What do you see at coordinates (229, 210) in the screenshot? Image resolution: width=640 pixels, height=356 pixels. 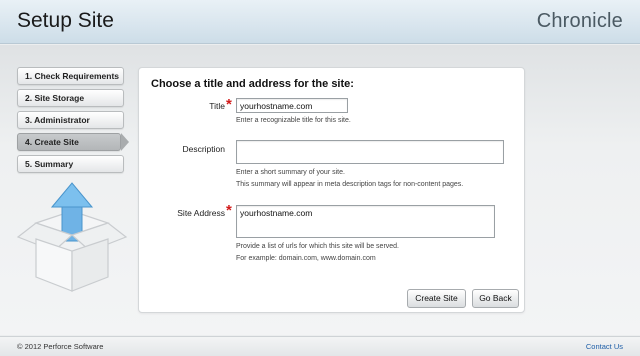 I see `site-address-required-marker: *` at bounding box center [229, 210].